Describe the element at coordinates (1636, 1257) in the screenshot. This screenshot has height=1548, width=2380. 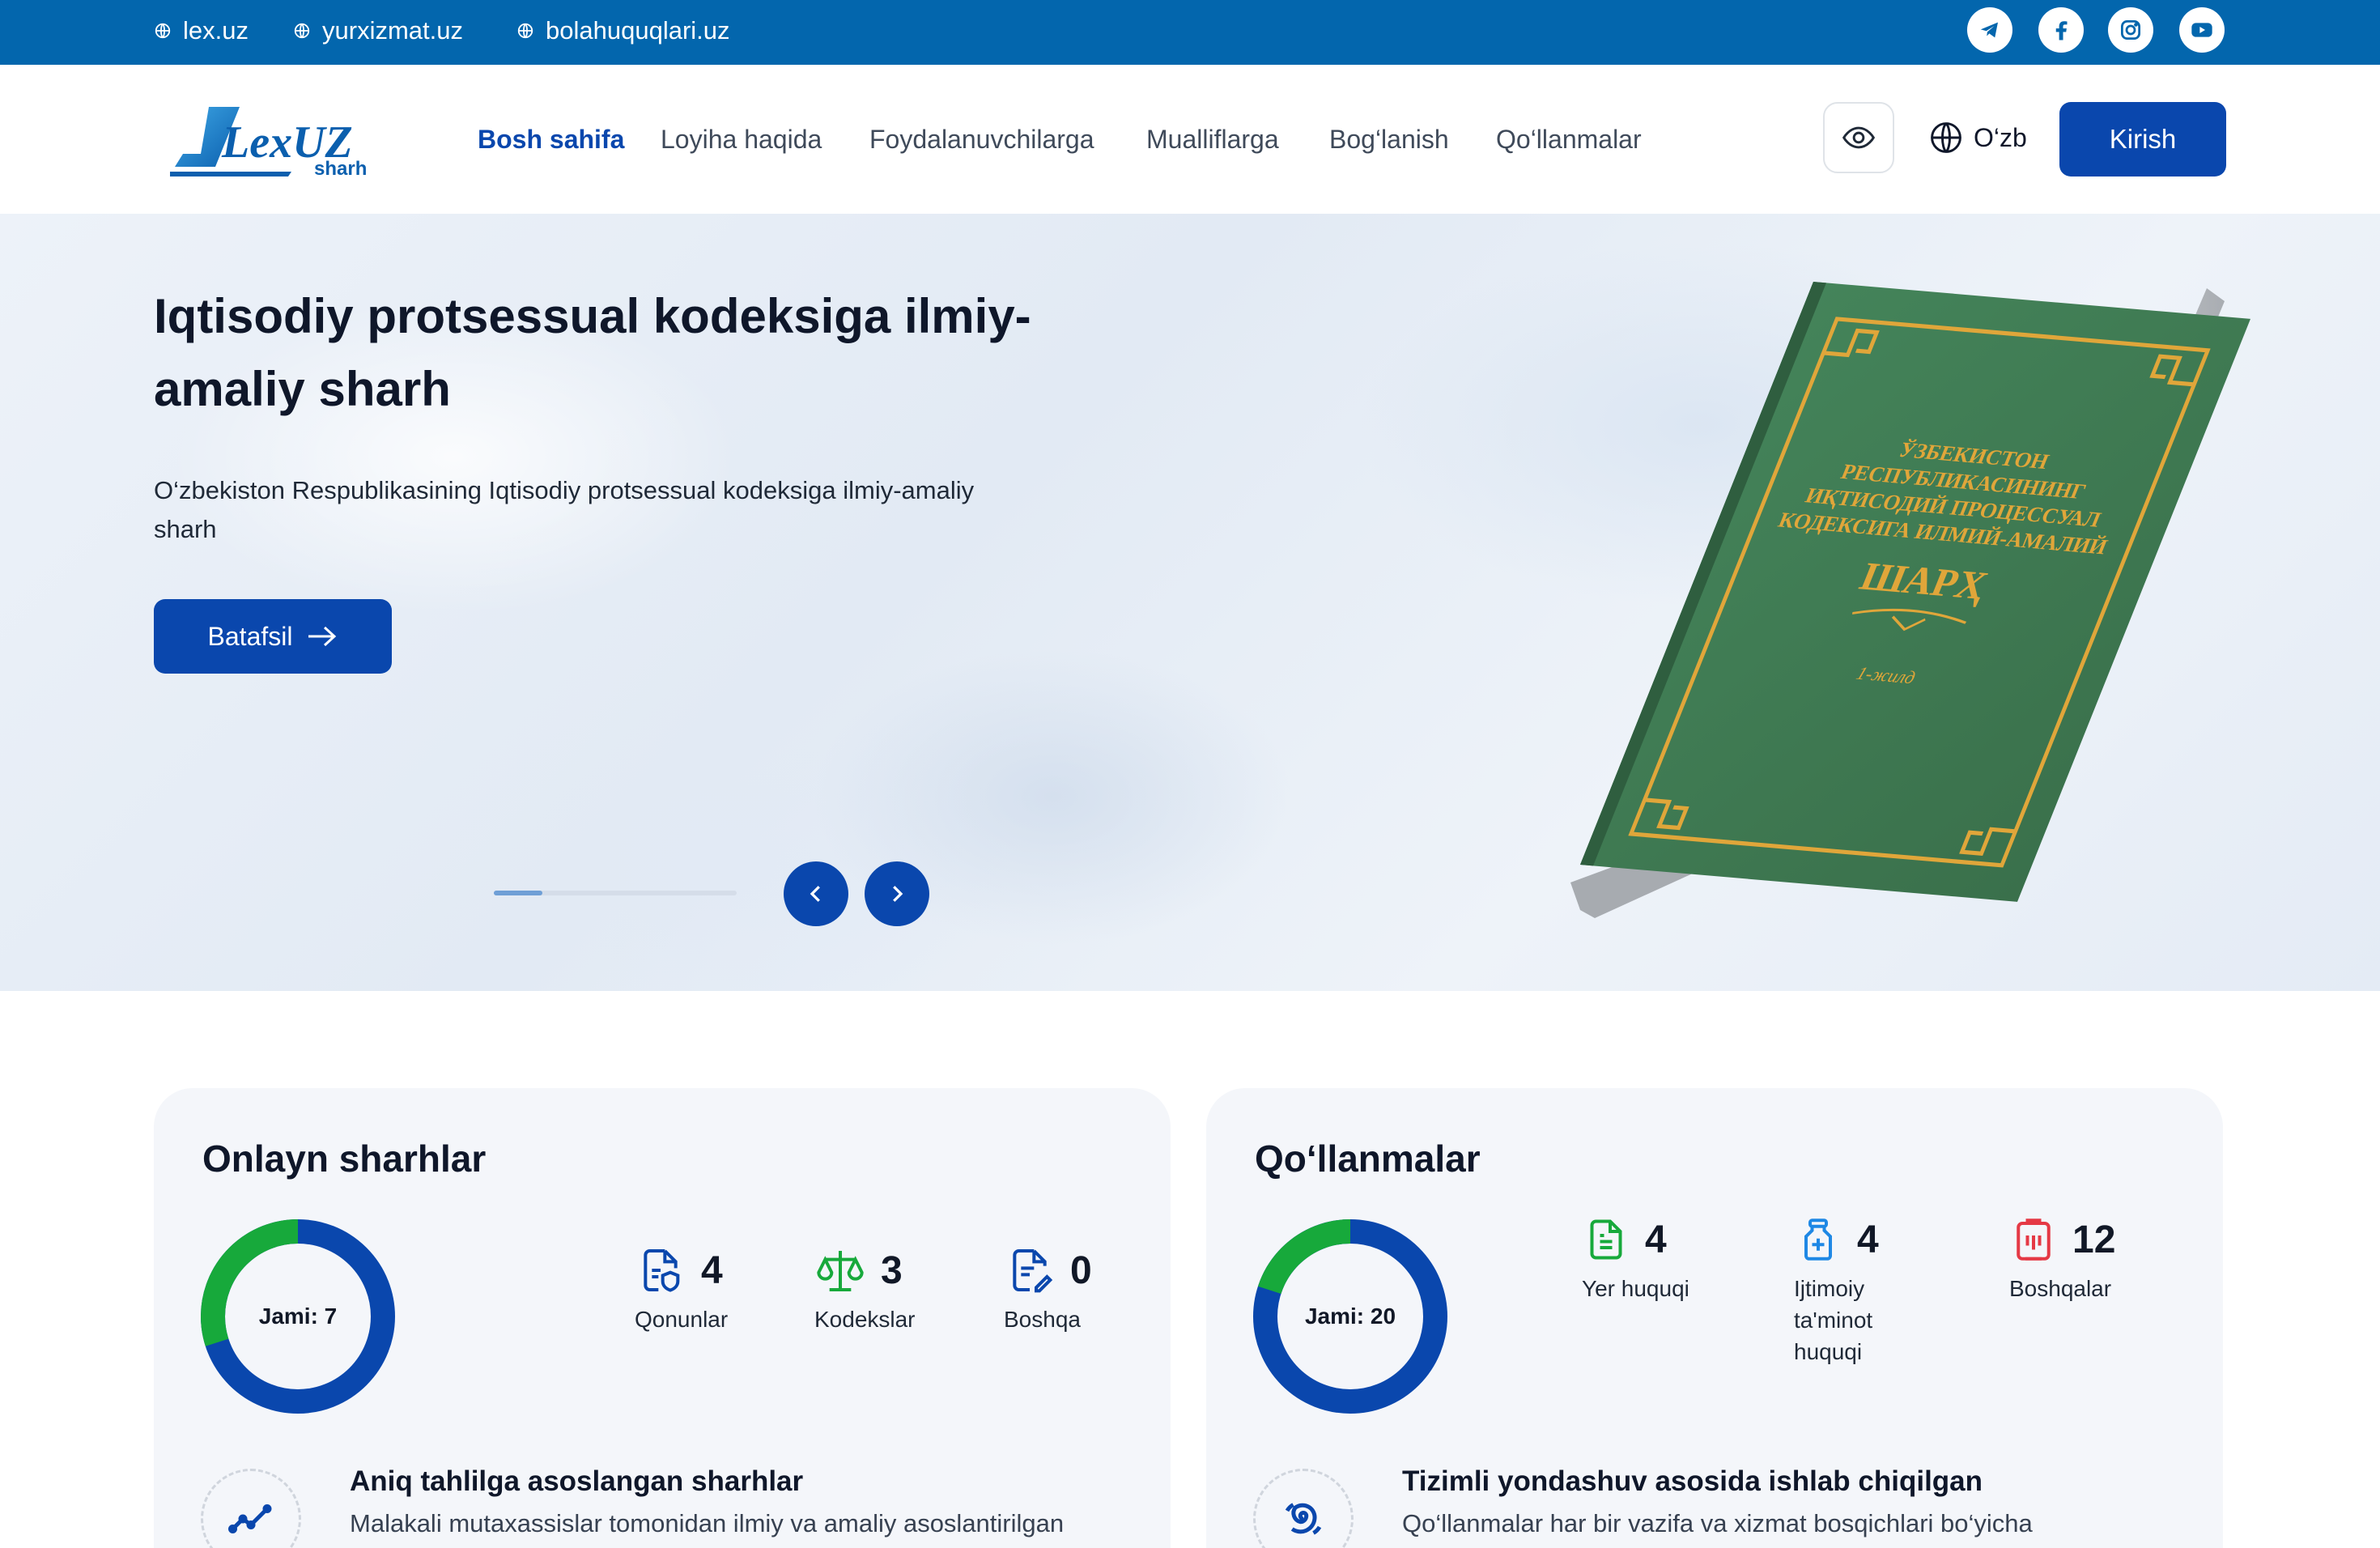
I see `stat-yer-huquqi: 4 Yer huquqi` at that location.